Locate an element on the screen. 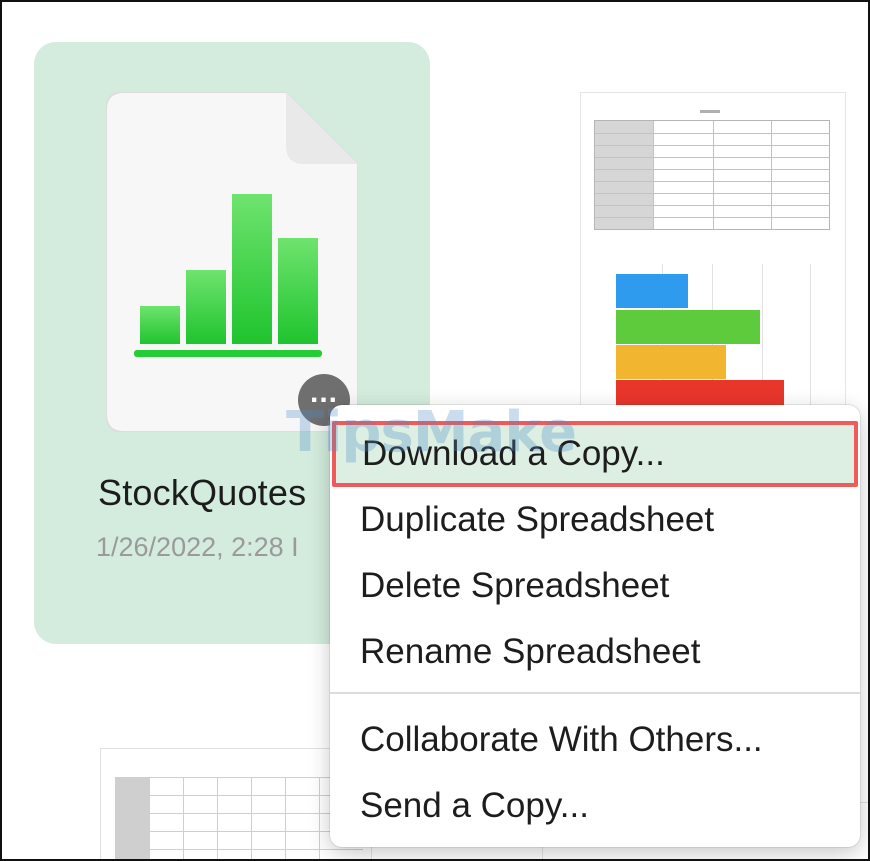 This screenshot has width=870, height=861. thumbnail-bar-blue is located at coordinates (652, 291).